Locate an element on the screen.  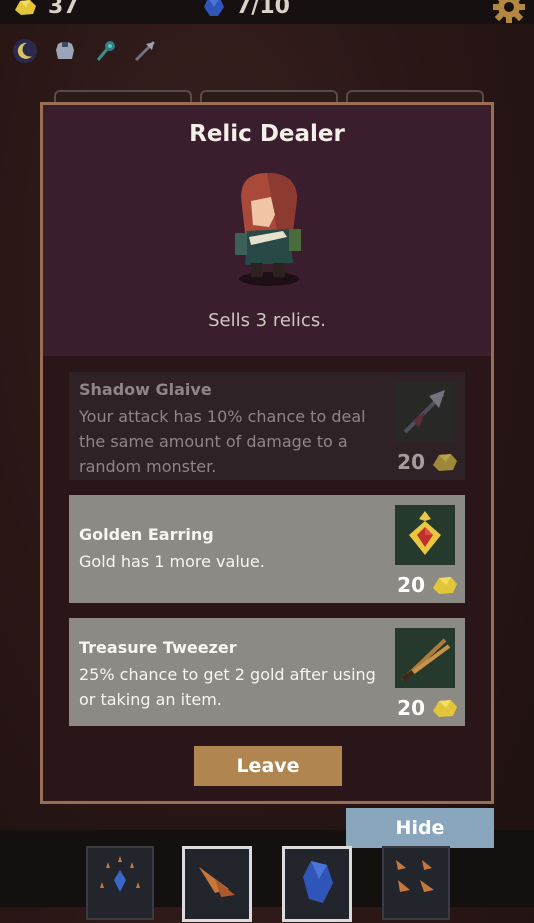
mace-icon is located at coordinates (105, 51).